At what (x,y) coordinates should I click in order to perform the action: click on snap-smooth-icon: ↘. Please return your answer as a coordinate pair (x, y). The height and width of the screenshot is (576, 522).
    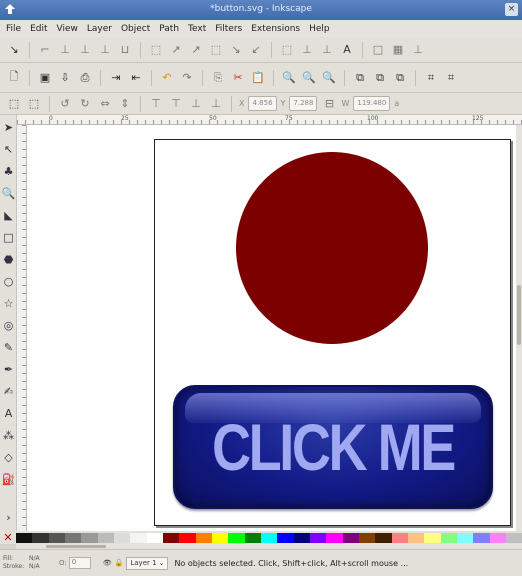
    Looking at the image, I should click on (236, 50).